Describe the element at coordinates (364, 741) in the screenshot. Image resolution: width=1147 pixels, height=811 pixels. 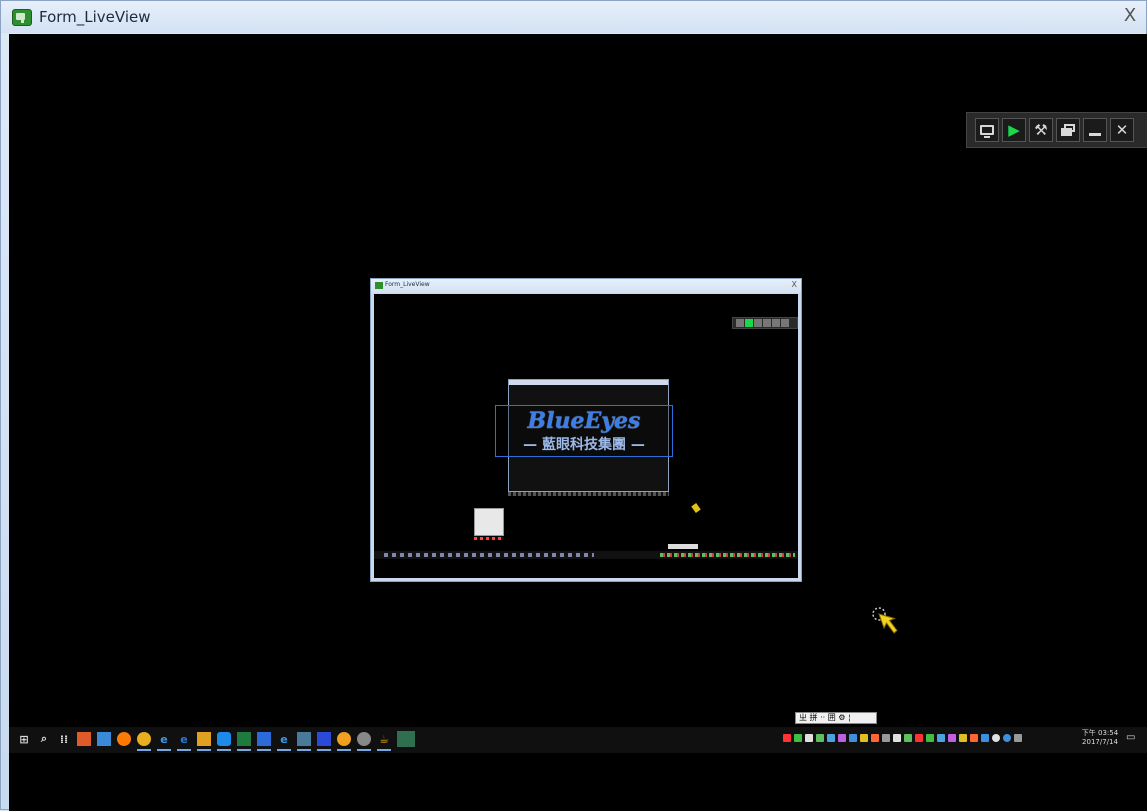
I see `tool-app-icon` at that location.